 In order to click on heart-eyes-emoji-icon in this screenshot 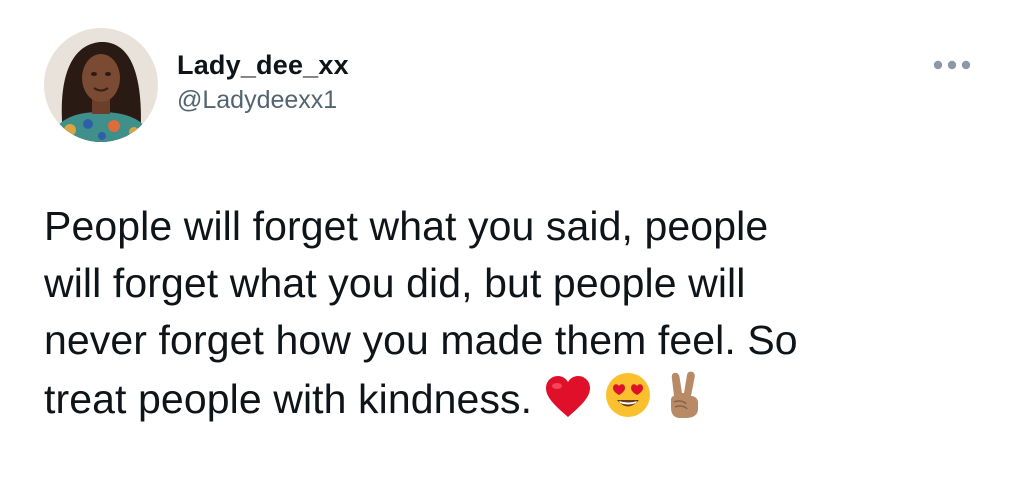, I will do `click(628, 395)`.